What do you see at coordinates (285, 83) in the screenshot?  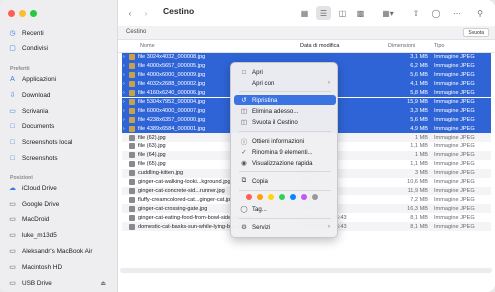 I see `menu-item-open-with: Apri con ›` at bounding box center [285, 83].